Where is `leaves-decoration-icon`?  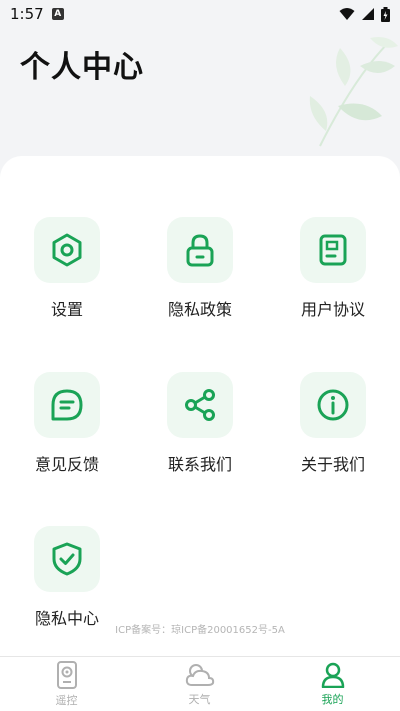 leaves-decoration-icon is located at coordinates (353, 92).